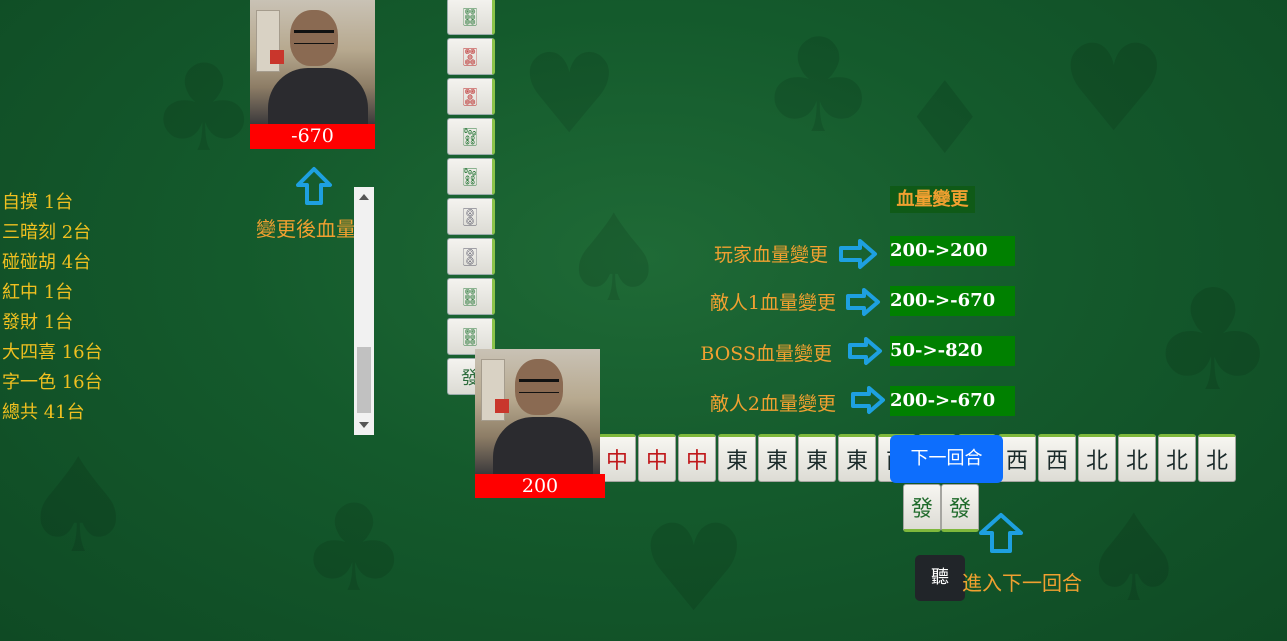 The image size is (1287, 641). What do you see at coordinates (932, 199) in the screenshot?
I see `hp-change-title: 血量變更` at bounding box center [932, 199].